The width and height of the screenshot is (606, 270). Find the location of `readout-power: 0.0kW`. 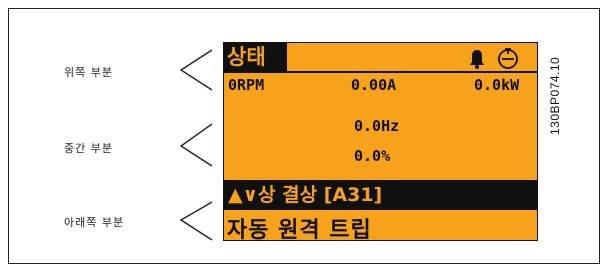

readout-power: 0.0kW is located at coordinates (497, 85).